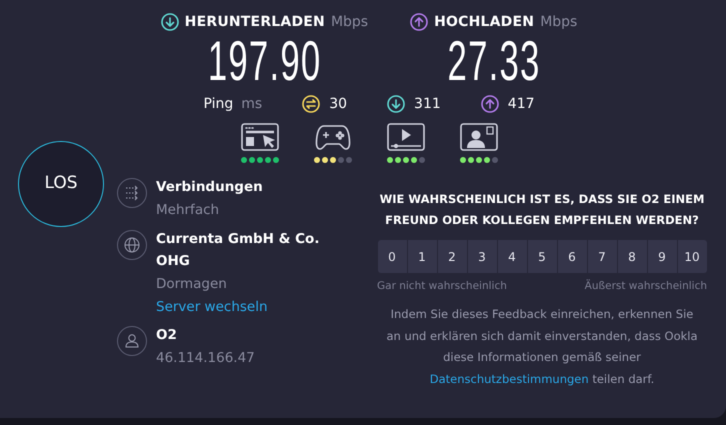  I want to click on info-title: Verbindungen, so click(210, 187).